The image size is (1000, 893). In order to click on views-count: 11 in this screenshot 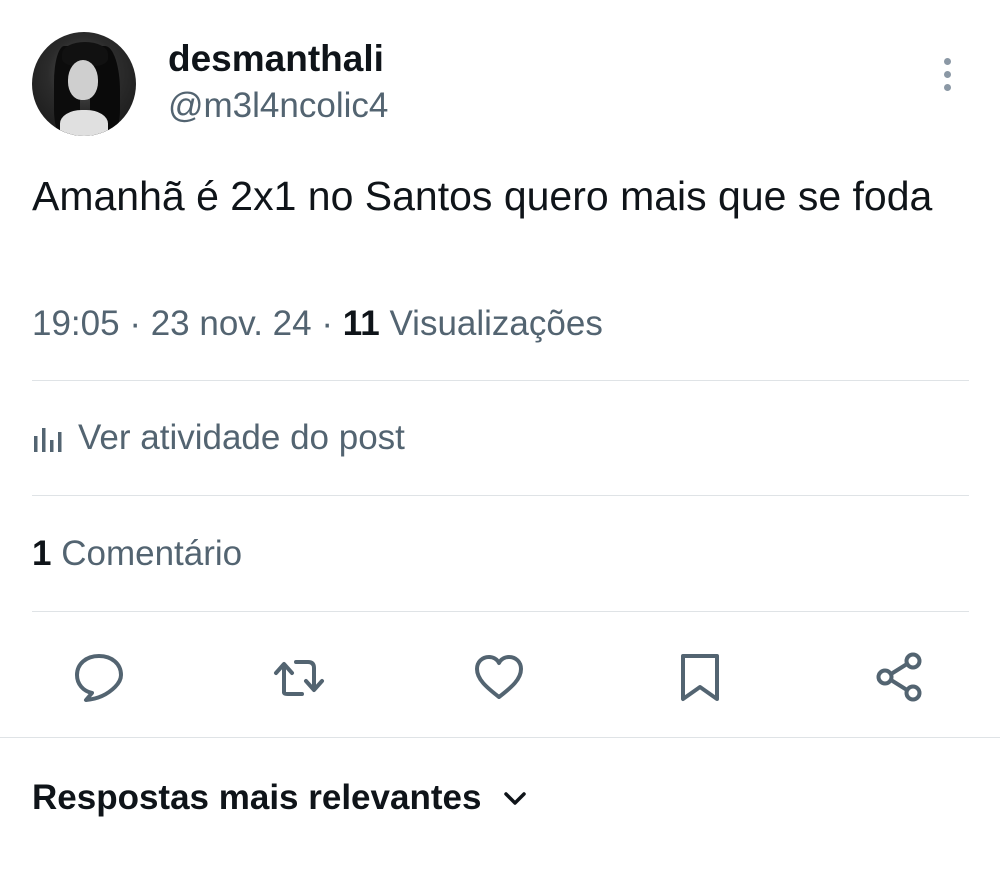, I will do `click(361, 323)`.